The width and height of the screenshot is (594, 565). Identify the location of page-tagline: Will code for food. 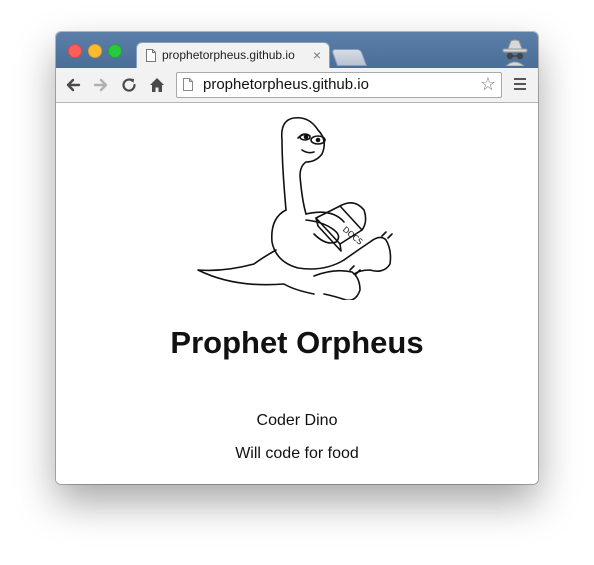
(297, 453).